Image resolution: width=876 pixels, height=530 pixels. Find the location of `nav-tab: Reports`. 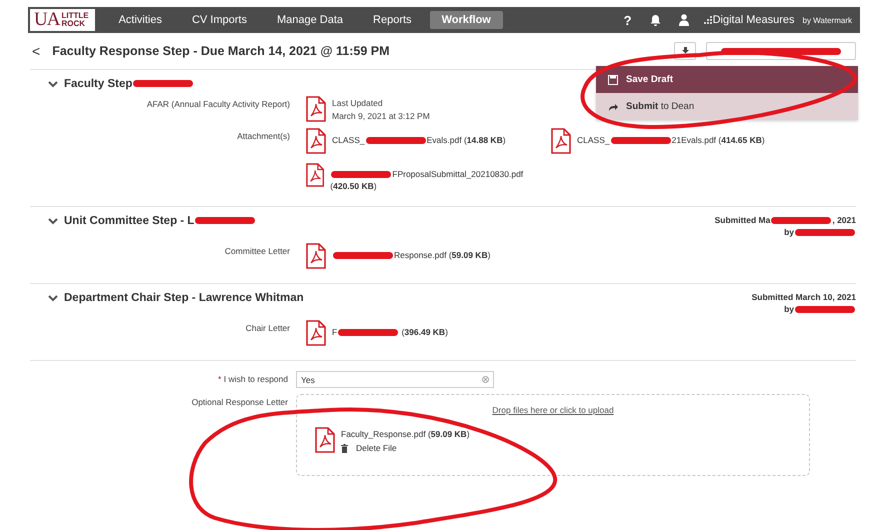

nav-tab: Reports is located at coordinates (392, 20).